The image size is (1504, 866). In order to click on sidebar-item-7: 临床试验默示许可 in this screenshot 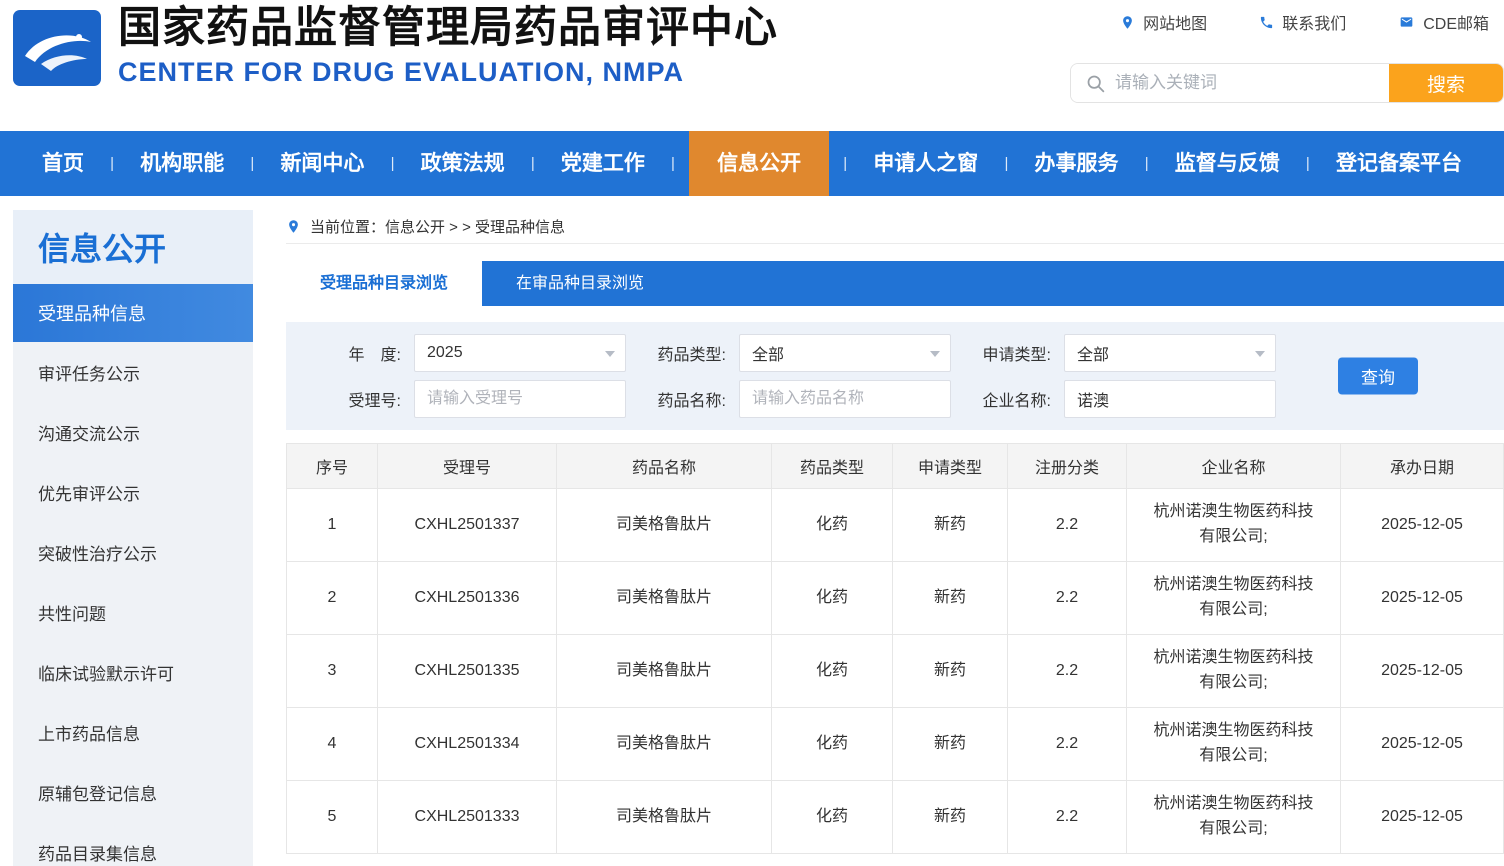, I will do `click(133, 672)`.